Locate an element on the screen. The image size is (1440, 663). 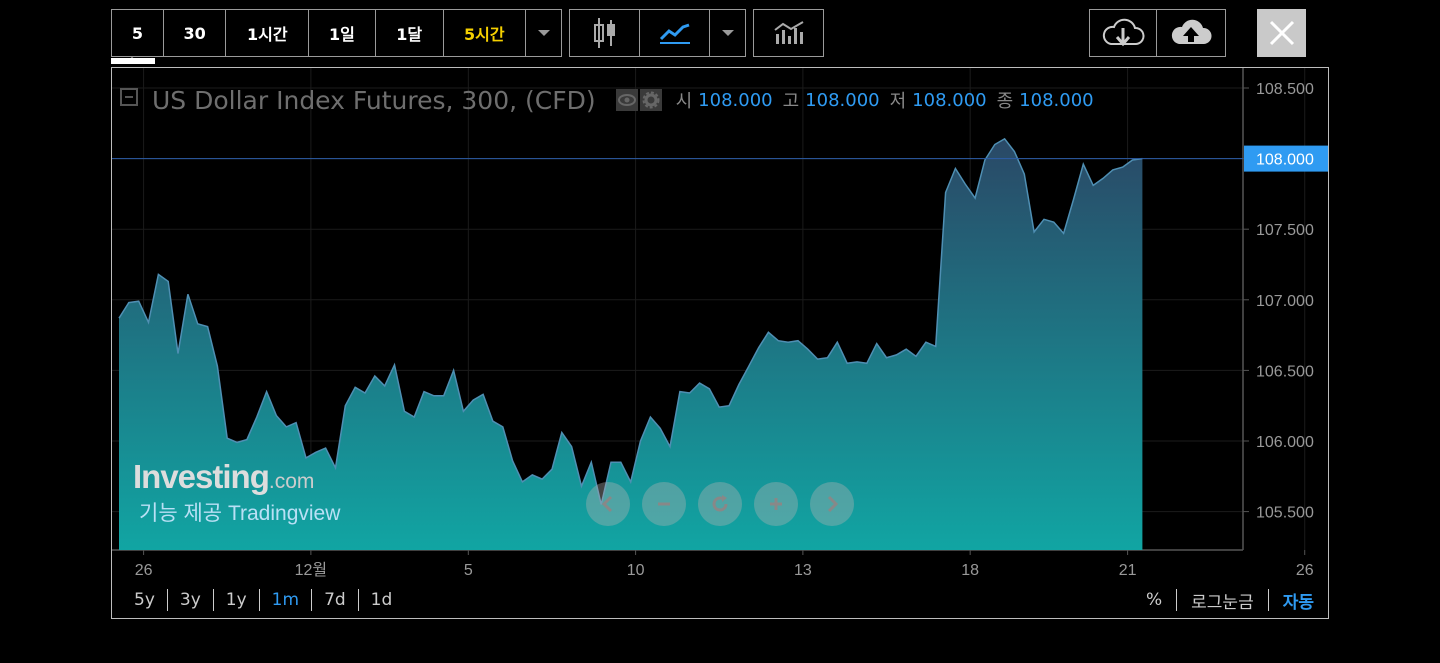
powered-by-text: 기능 제공 Tradingview is located at coordinates (240, 513).